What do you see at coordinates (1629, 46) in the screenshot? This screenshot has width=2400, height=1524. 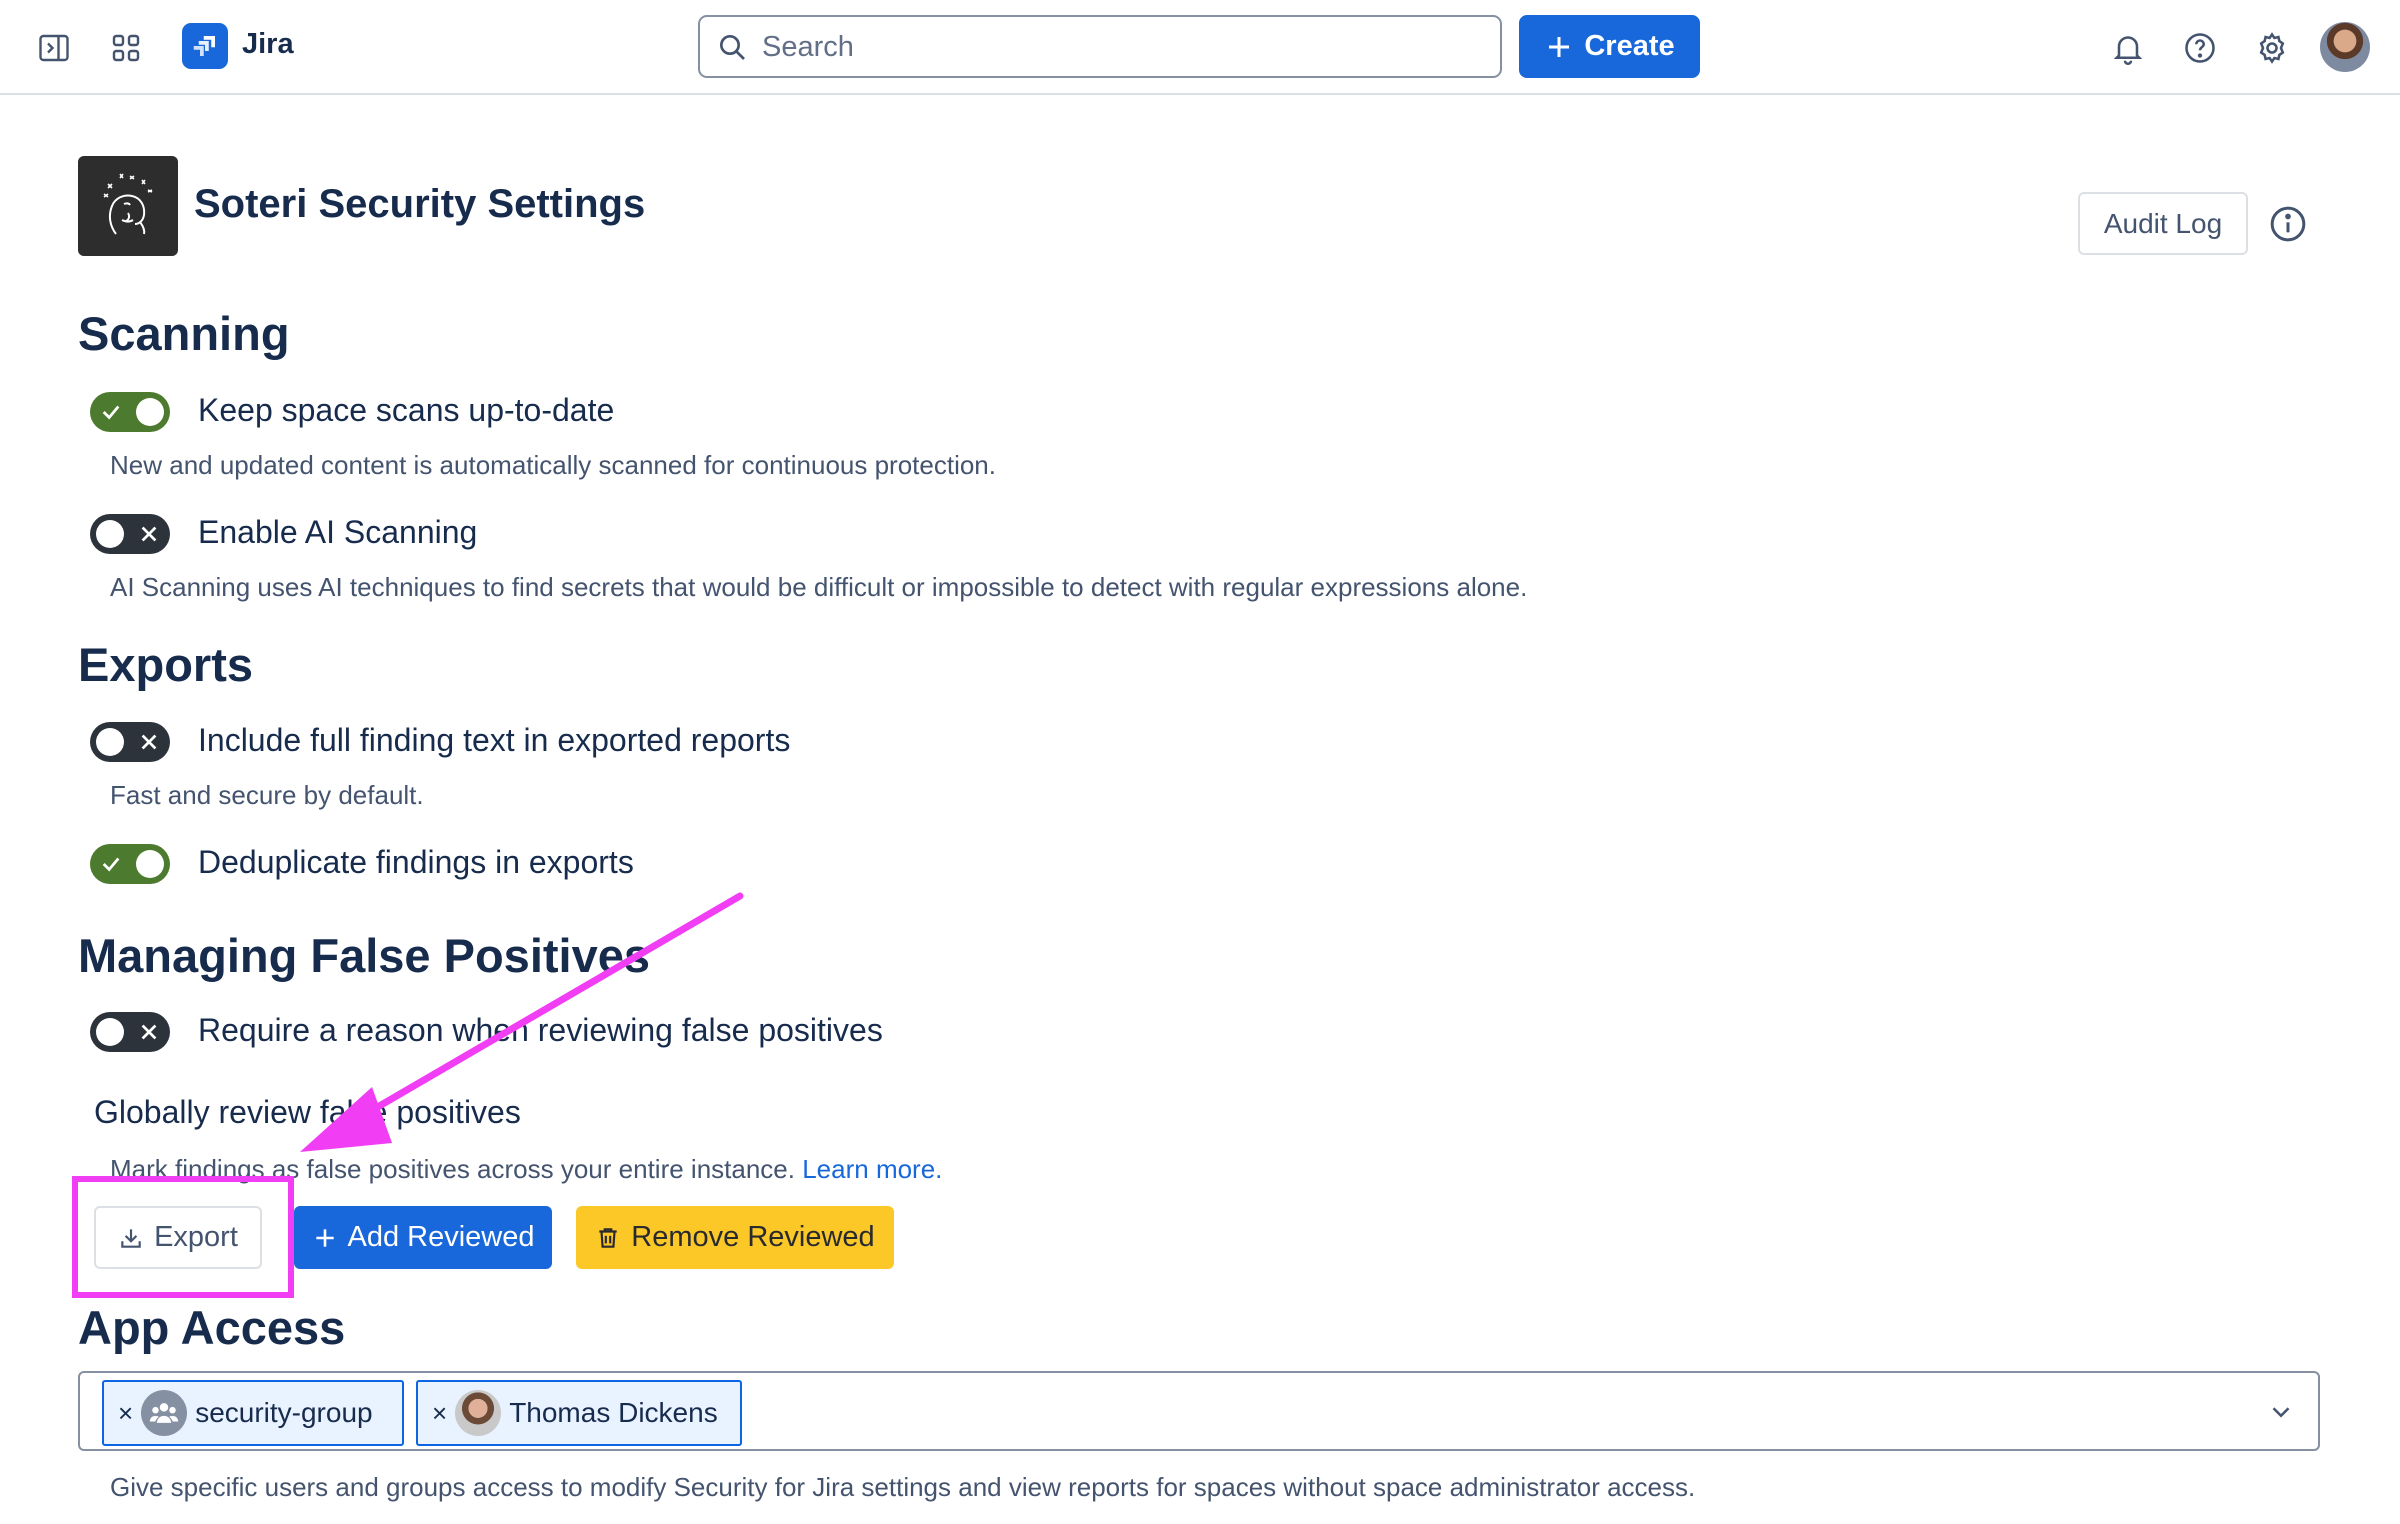 I see `create-button-label: Create` at bounding box center [1629, 46].